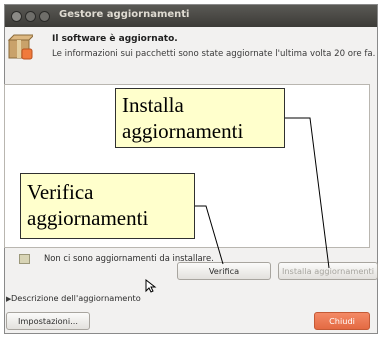 The height and width of the screenshot is (338, 382). Describe the element at coordinates (76, 298) in the screenshot. I see `update-description-expander: Descrizione dell'aggiornamento` at that location.